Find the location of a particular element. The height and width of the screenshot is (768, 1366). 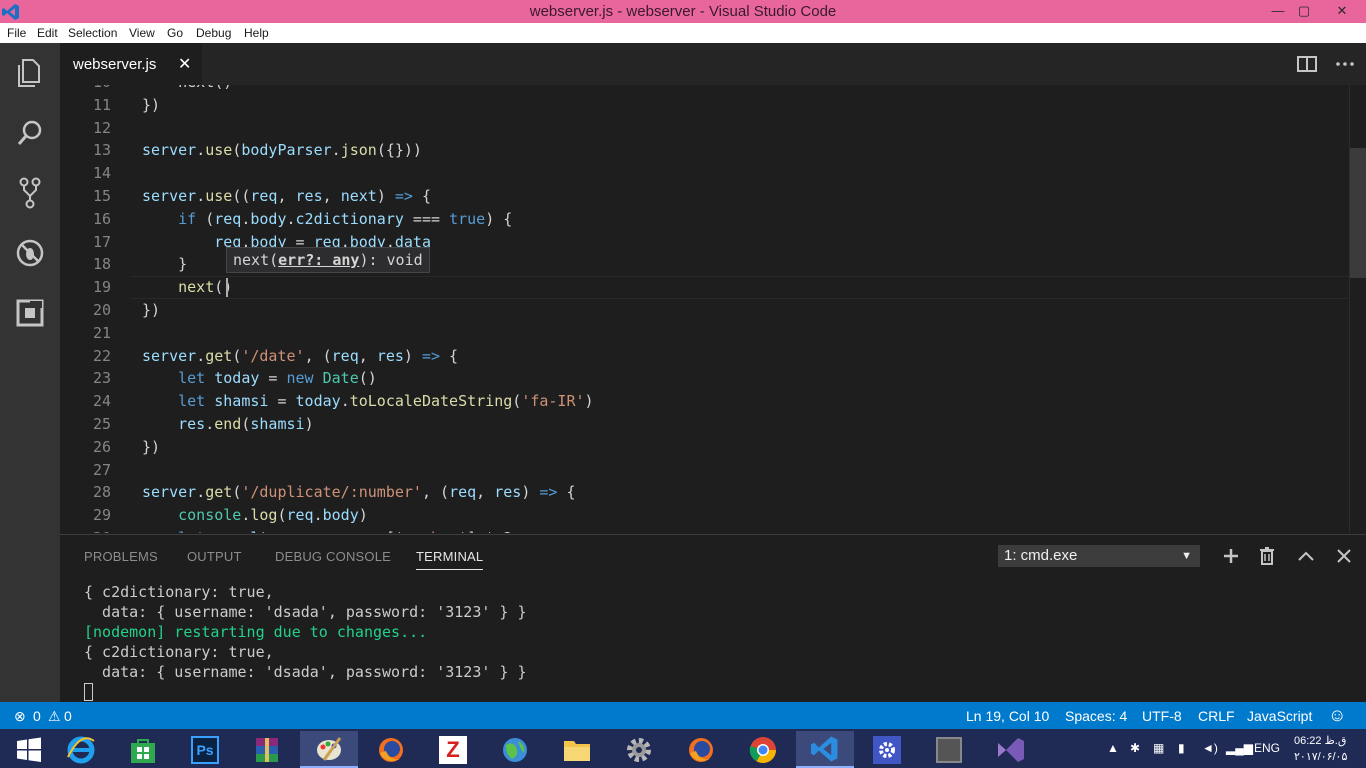

new-terminal-icon is located at coordinates (1231, 556).